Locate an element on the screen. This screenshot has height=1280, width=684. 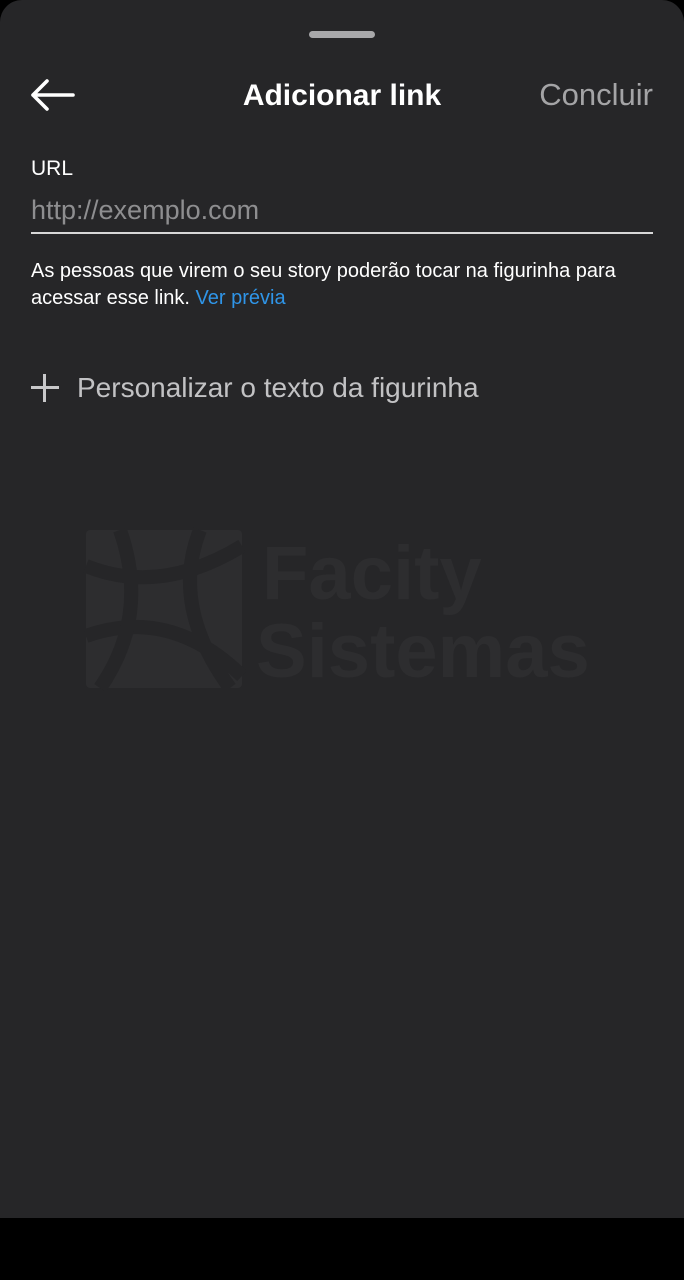
watermark-text-line2: Sistemas is located at coordinates (423, 651).